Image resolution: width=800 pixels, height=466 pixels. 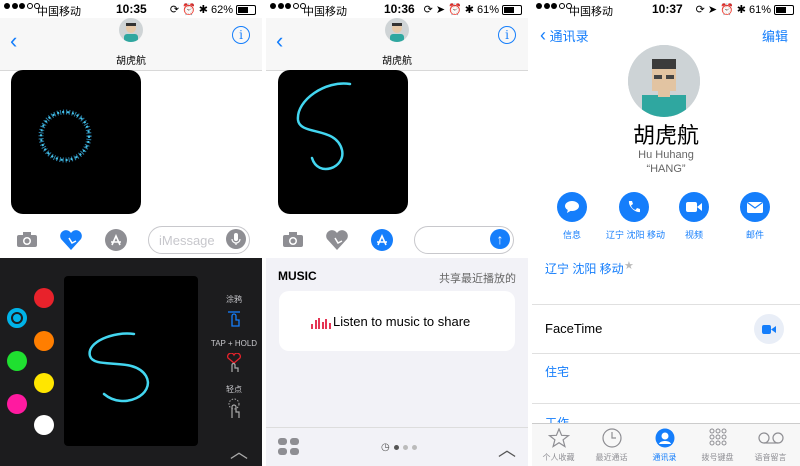 I want to click on tab-recents: 最近通话, so click(x=611, y=445).